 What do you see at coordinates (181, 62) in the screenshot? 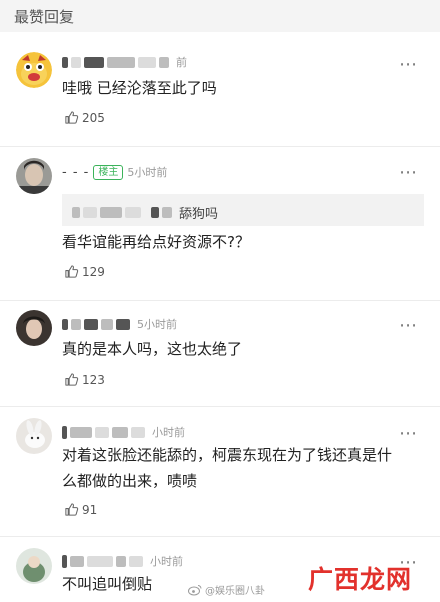
I see `comment-time: 前` at bounding box center [181, 62].